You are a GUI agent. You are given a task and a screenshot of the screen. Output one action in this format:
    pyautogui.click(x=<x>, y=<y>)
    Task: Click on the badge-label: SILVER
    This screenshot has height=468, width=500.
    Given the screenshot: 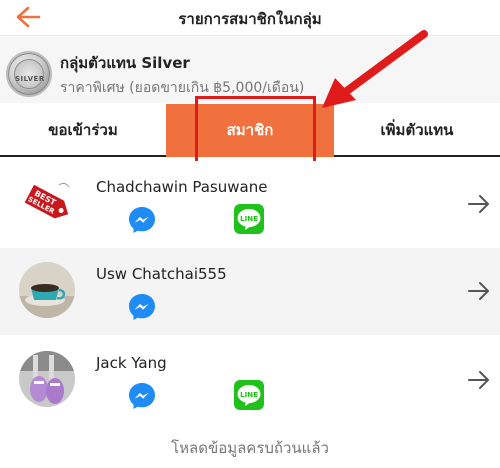 What is the action you would take?
    pyautogui.click(x=30, y=79)
    